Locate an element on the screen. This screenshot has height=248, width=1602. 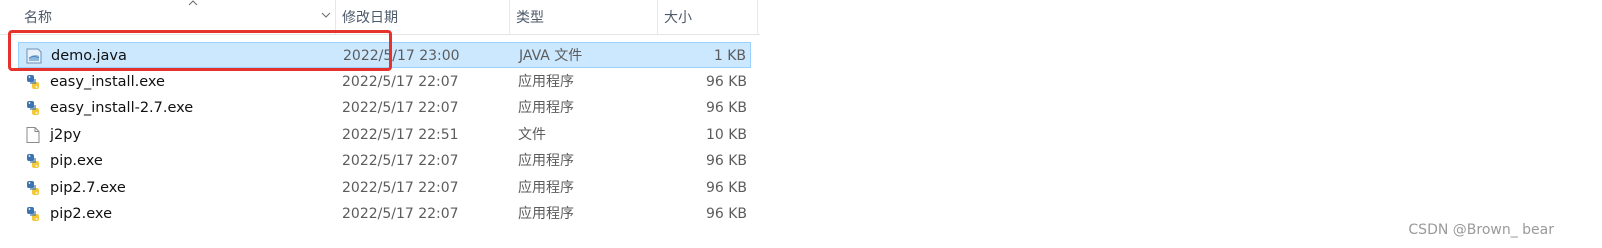
file-row: easy_install.exe 2022/5/17 22:07 应用程序 96 KB is located at coordinates (384, 82).